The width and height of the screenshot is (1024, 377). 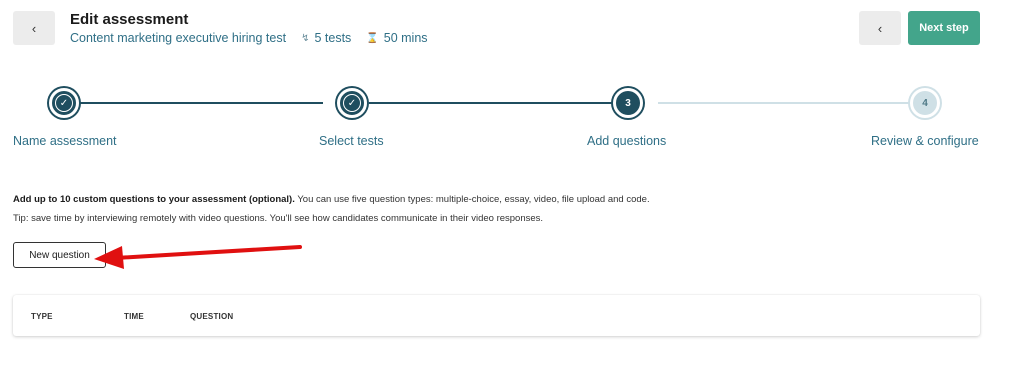 What do you see at coordinates (305, 38) in the screenshot?
I see `bolt-icon: ↯` at bounding box center [305, 38].